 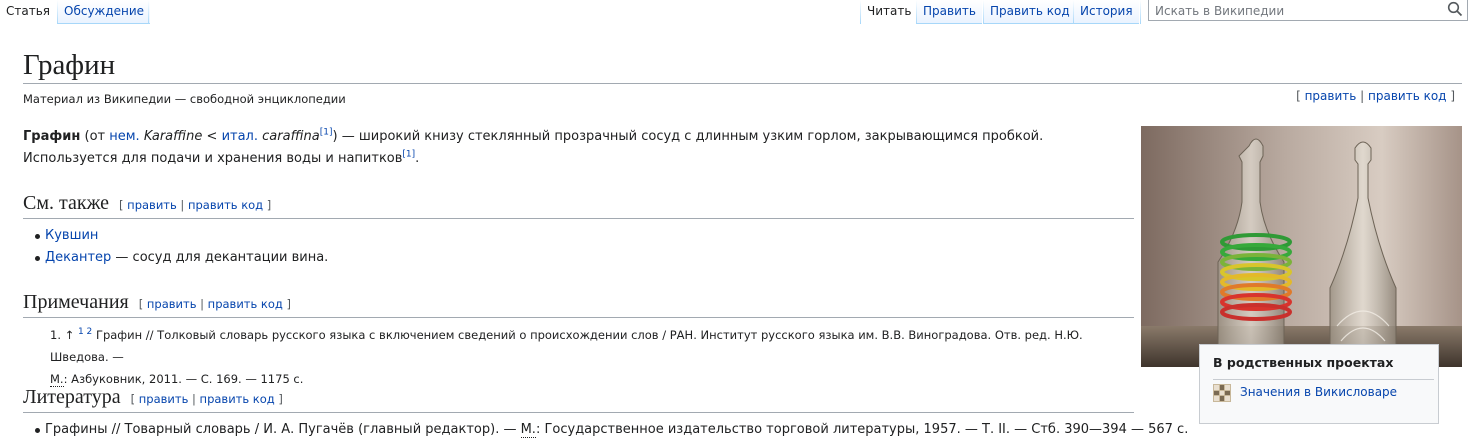 What do you see at coordinates (240, 136) in the screenshot?
I see `lang-link-italian: итал.` at bounding box center [240, 136].